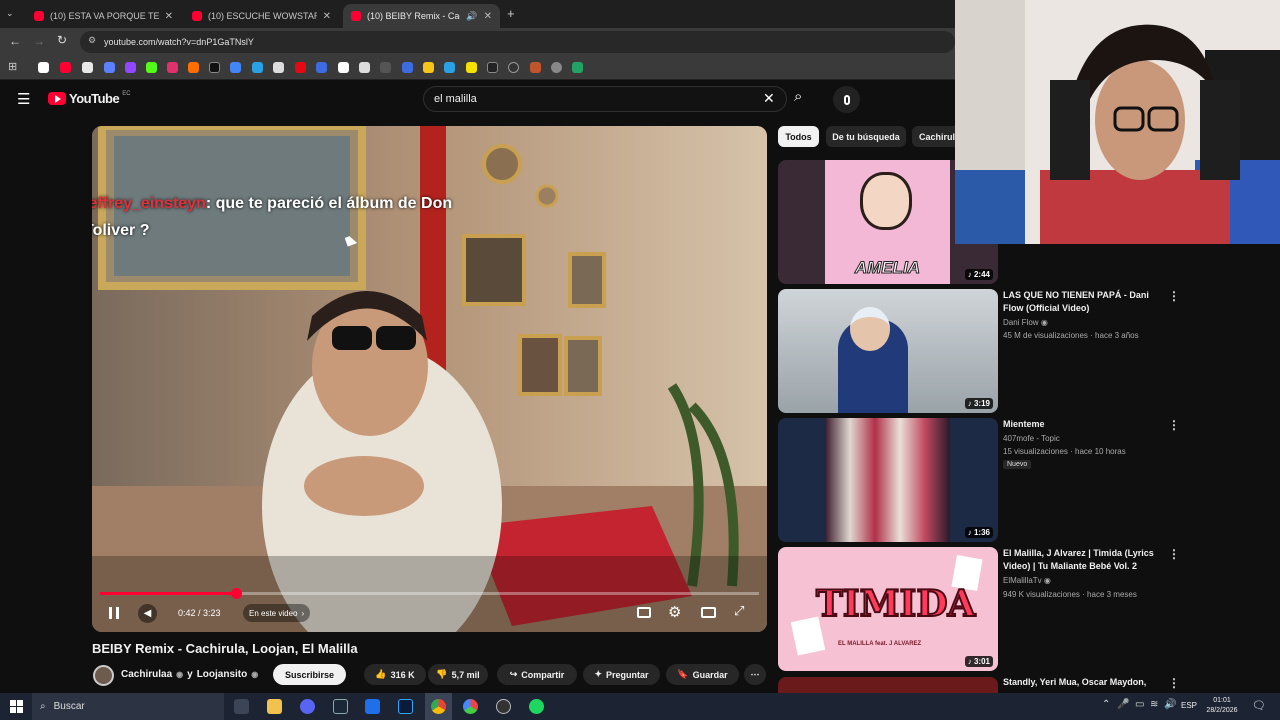  Describe the element at coordinates (537, 674) in the screenshot. I see `share-button: ↪ Compartir` at that location.